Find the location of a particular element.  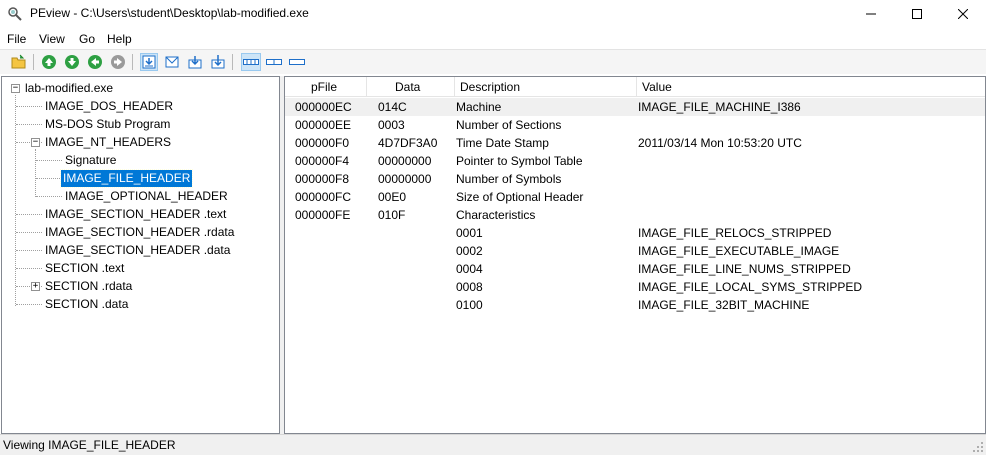

view-down2-icon is located at coordinates (195, 62).